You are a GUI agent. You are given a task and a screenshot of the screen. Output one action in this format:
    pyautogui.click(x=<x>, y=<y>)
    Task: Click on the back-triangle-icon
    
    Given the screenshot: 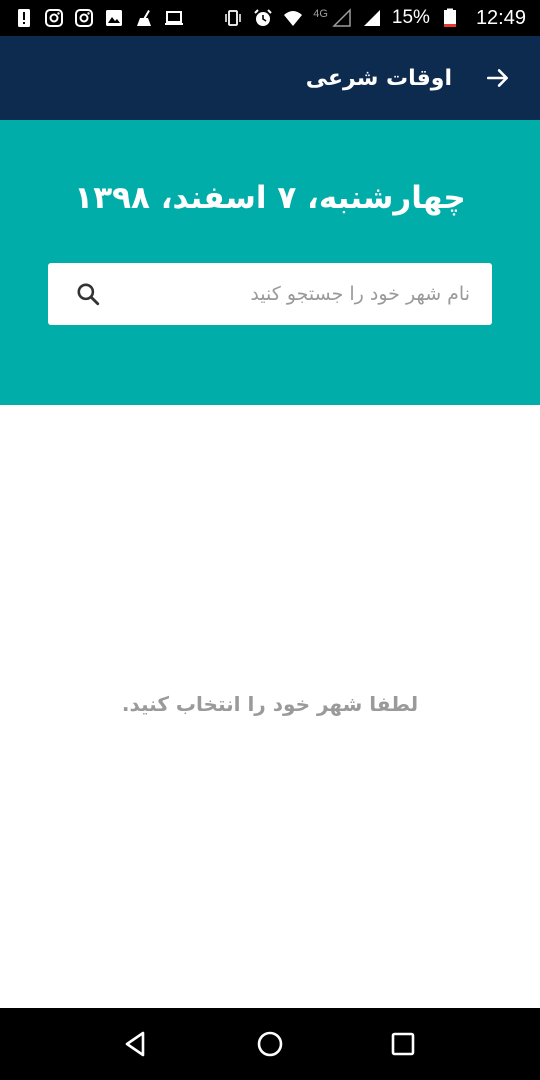 What is the action you would take?
    pyautogui.click(x=134, y=1044)
    